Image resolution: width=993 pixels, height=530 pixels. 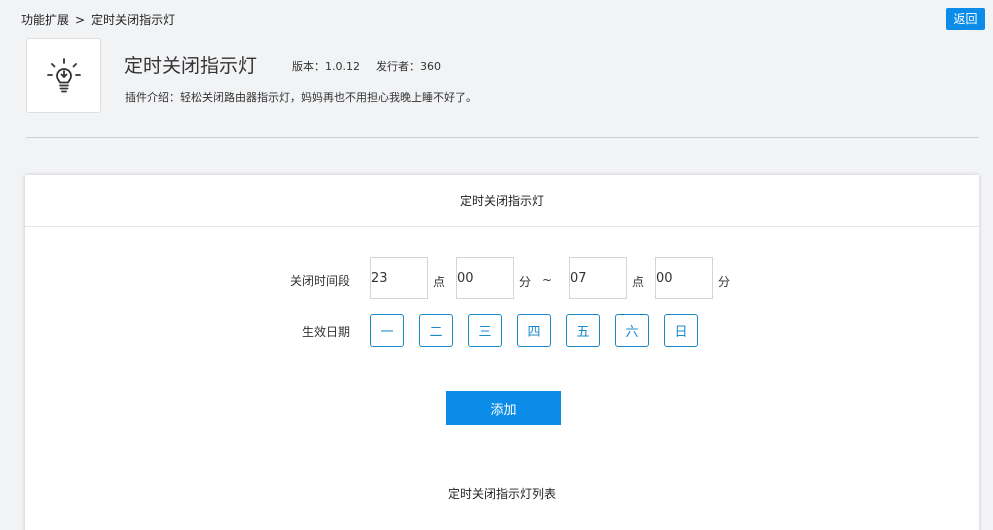 What do you see at coordinates (681, 330) in the screenshot?
I see `day-button-sun: 日` at bounding box center [681, 330].